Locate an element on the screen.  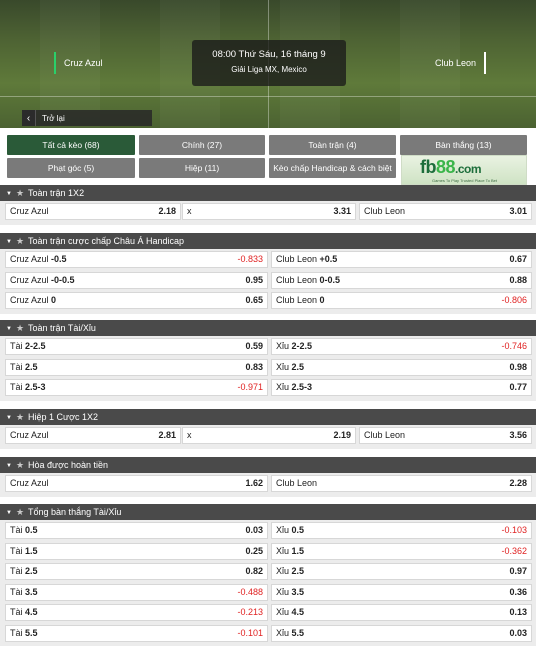
selection-label: Club Leon 0 is located at coordinates (300, 300).